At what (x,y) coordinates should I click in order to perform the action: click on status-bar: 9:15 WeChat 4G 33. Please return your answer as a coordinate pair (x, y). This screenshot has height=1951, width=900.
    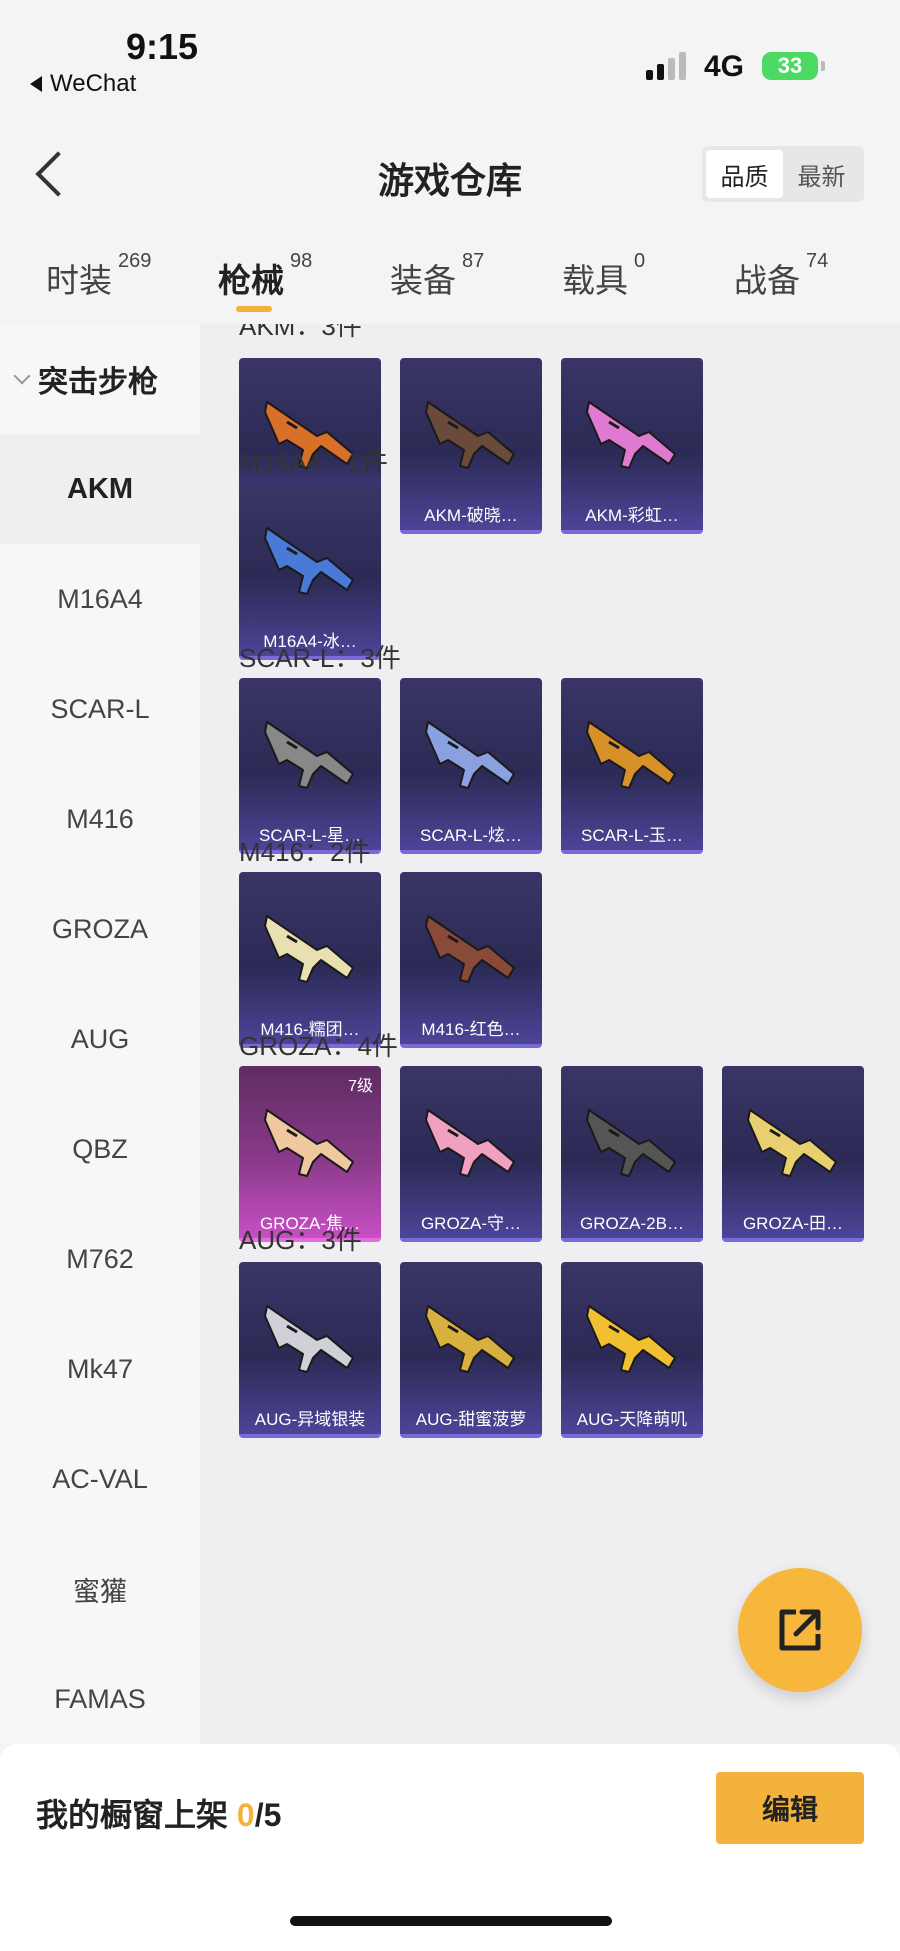
    Looking at the image, I should click on (450, 50).